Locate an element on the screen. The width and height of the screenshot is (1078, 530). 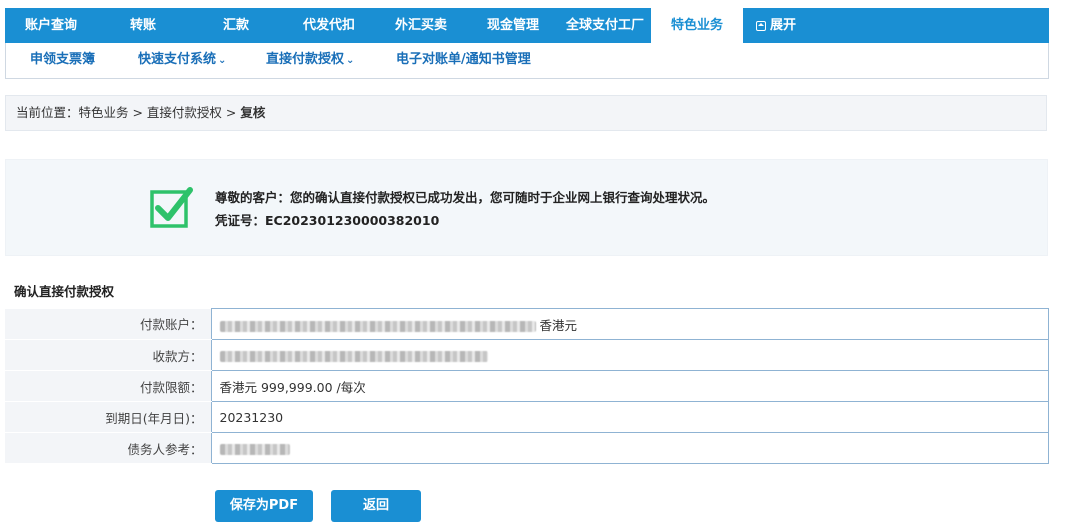
table-row: 付款账户： 香港元 is located at coordinates (527, 324).